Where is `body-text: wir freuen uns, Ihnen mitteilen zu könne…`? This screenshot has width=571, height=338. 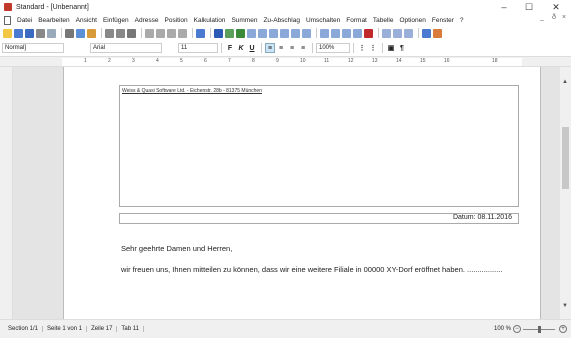
body-text: wir freuen uns, Ihnen mitteilen zu könne… is located at coordinates (312, 269).